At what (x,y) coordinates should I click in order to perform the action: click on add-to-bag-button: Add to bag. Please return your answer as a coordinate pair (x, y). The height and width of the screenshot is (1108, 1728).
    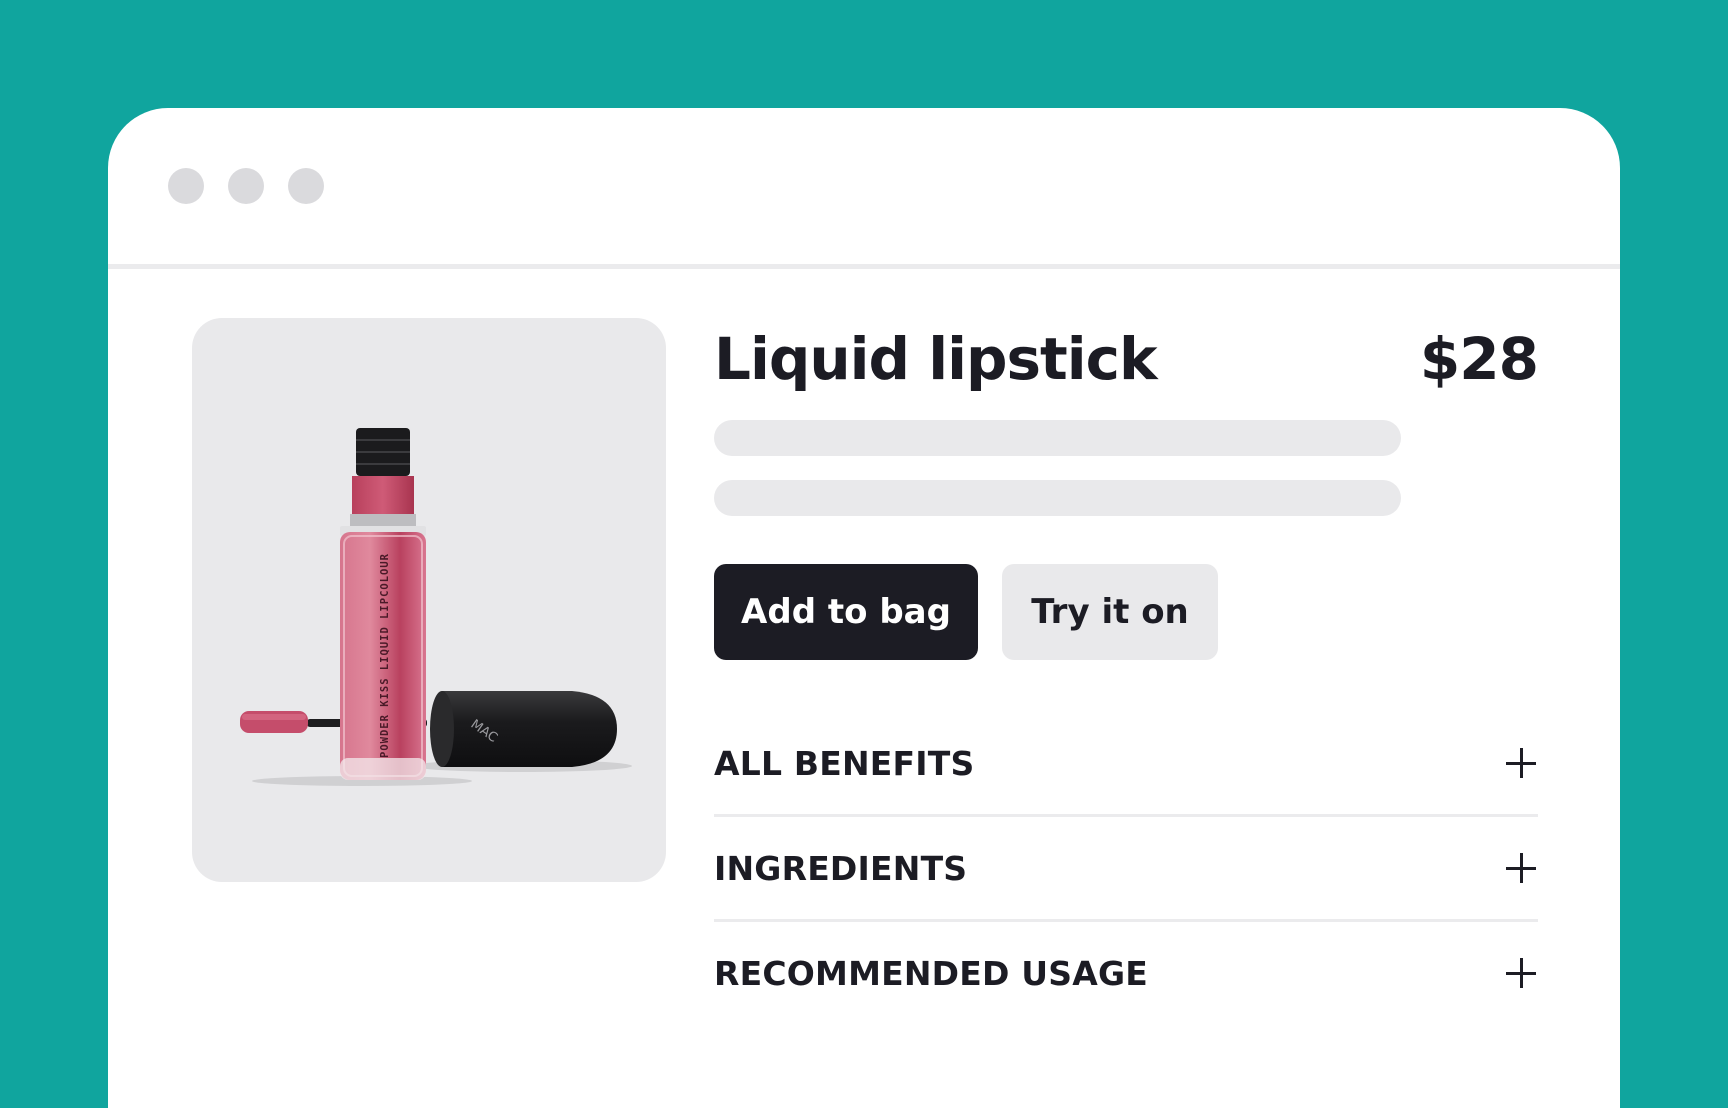
    Looking at the image, I should click on (846, 612).